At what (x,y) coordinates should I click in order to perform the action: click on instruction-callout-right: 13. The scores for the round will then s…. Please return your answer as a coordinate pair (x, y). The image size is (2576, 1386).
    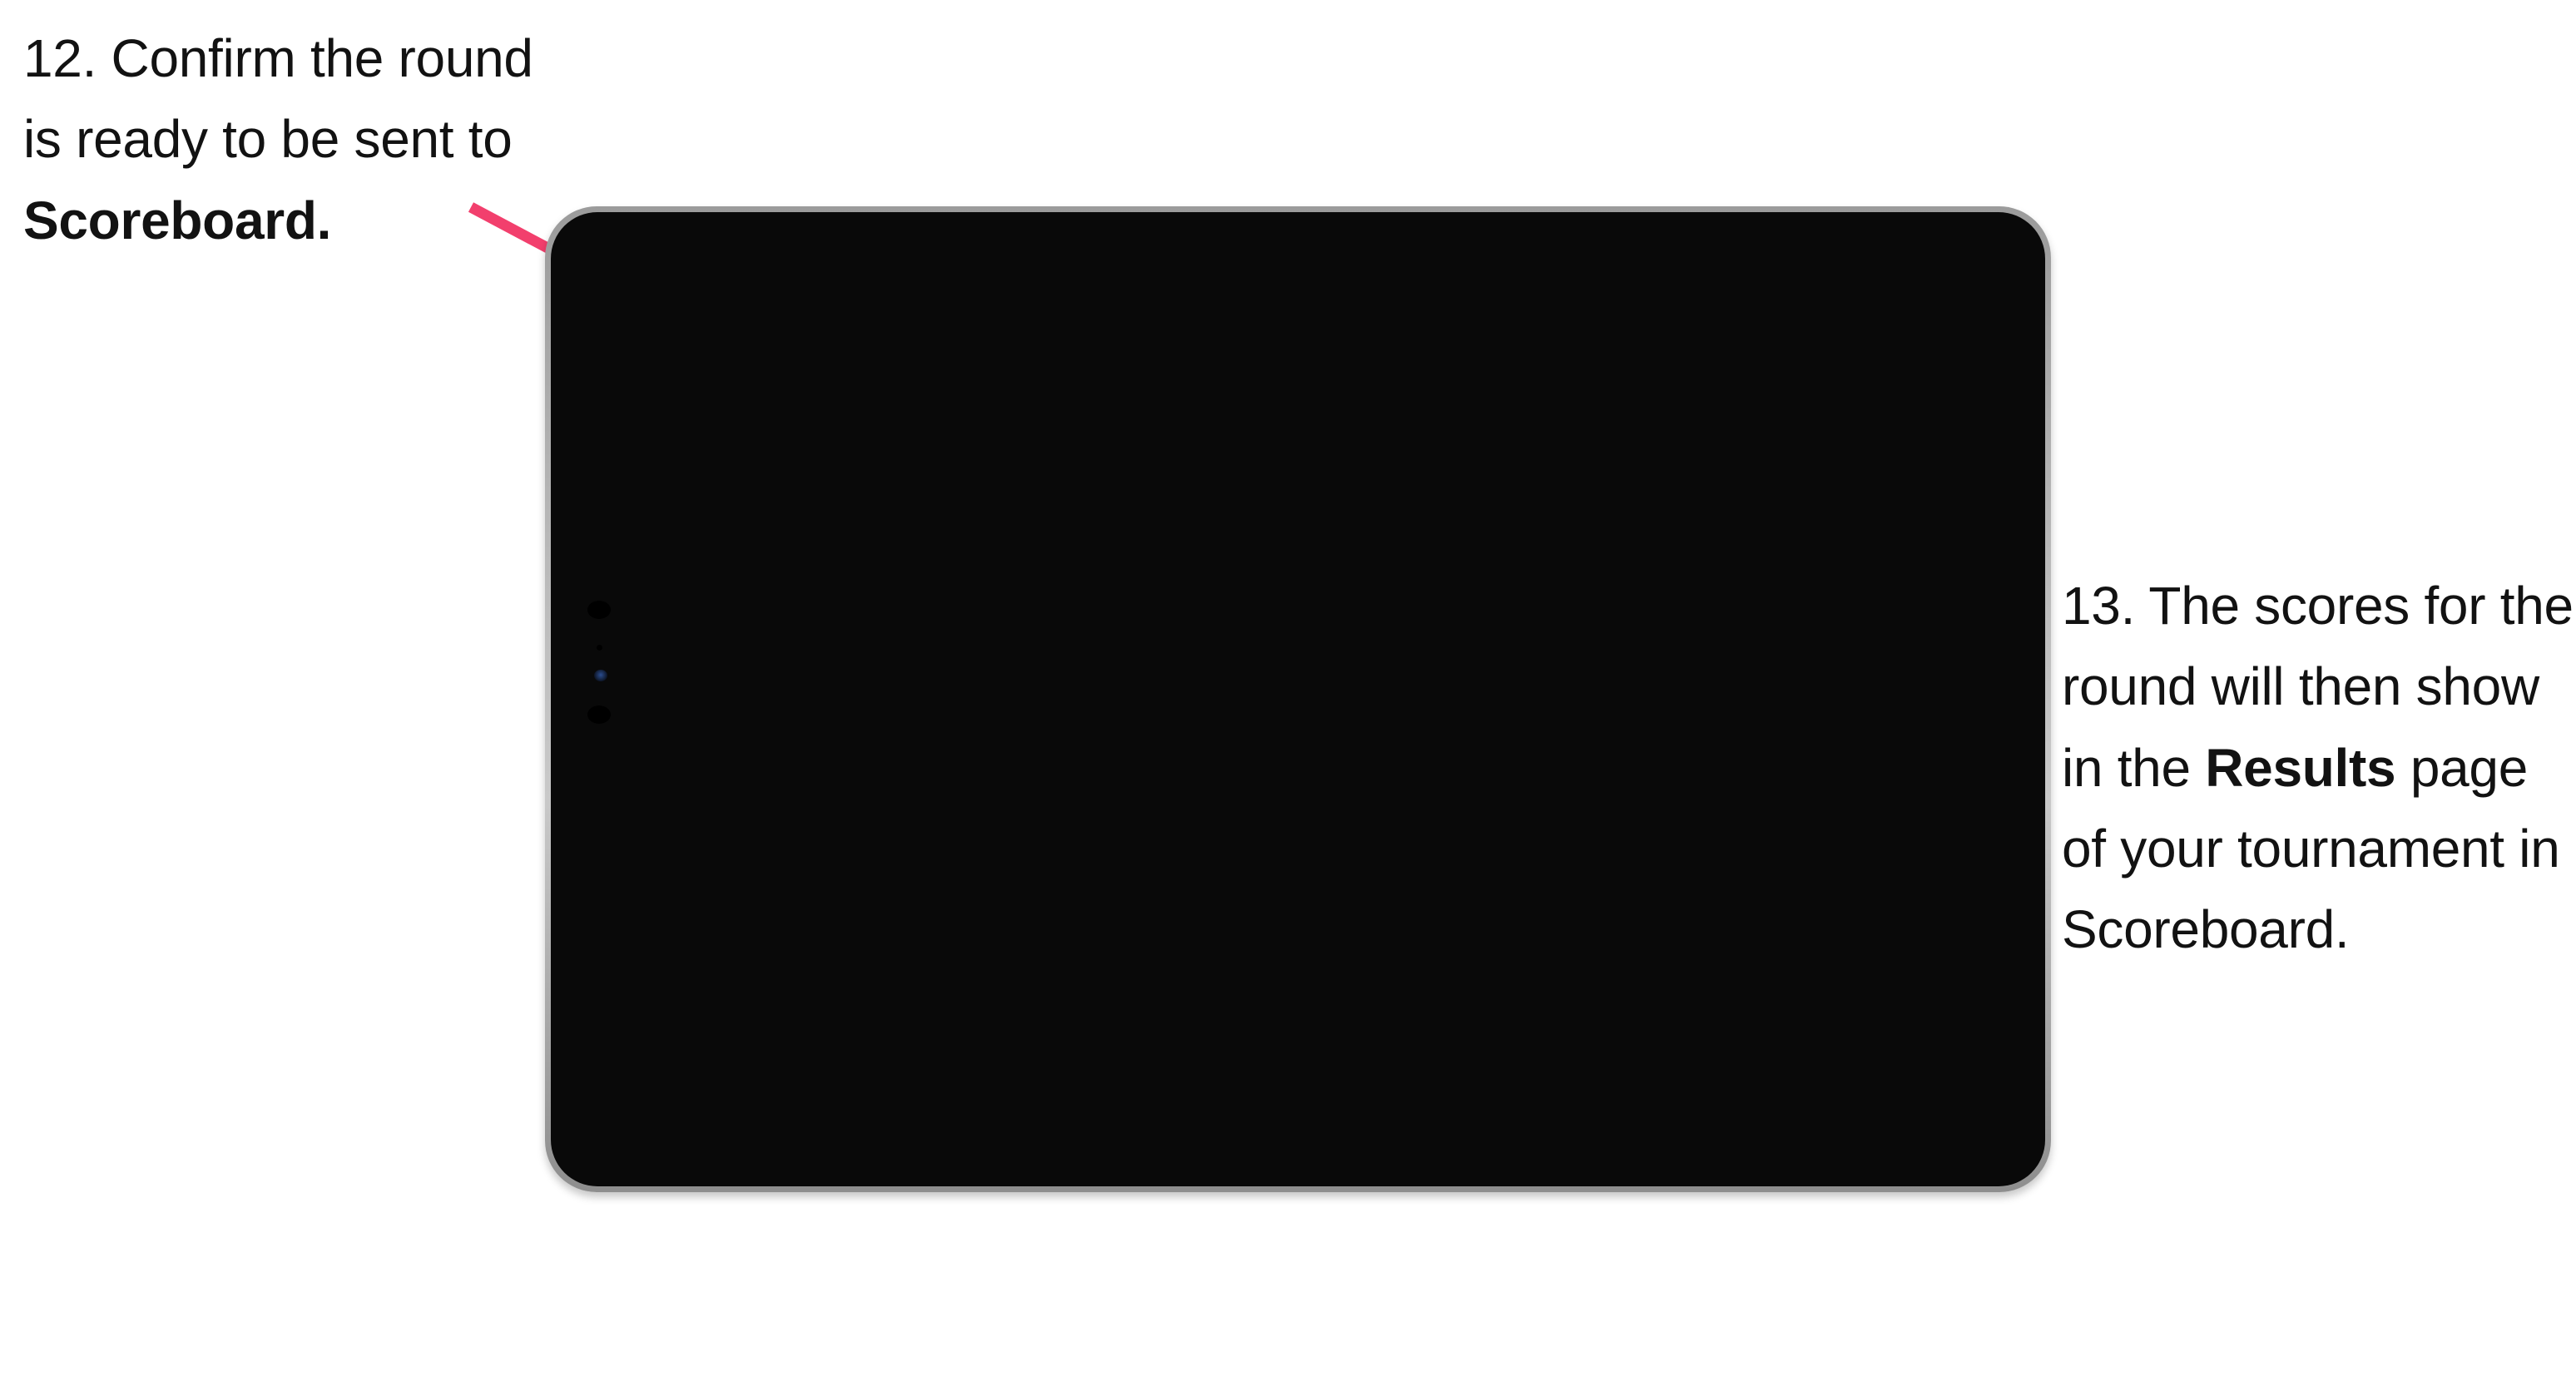
    Looking at the image, I should click on (2319, 768).